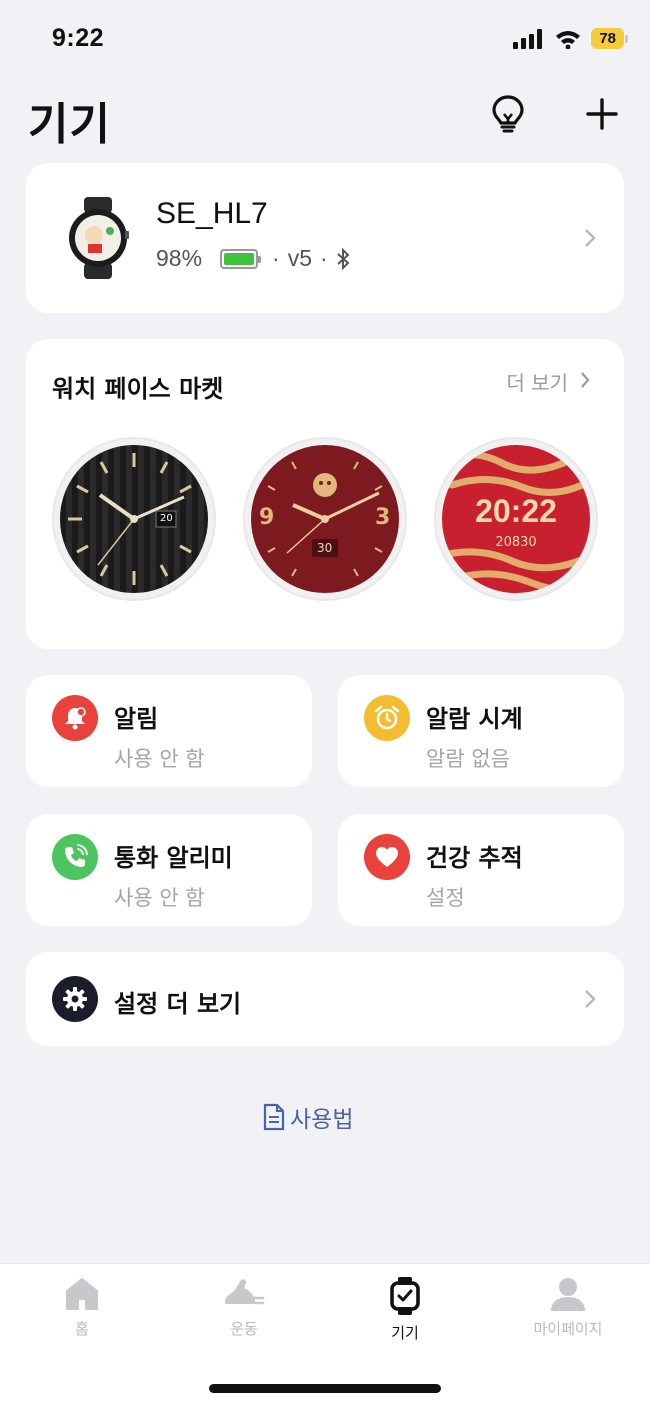  I want to click on alarm-clock-icon, so click(387, 718).